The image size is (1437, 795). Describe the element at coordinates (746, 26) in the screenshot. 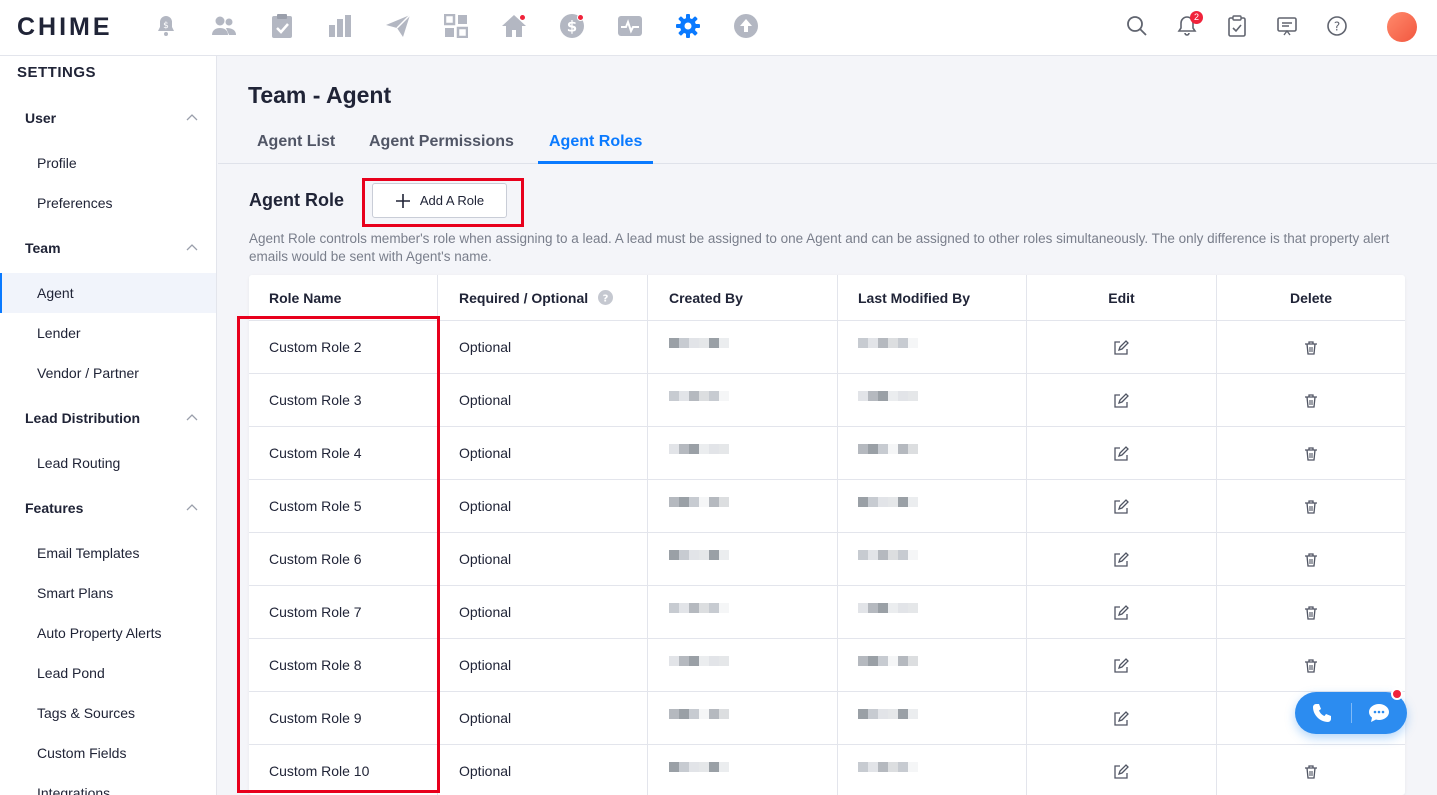

I see `upload-icon` at that location.